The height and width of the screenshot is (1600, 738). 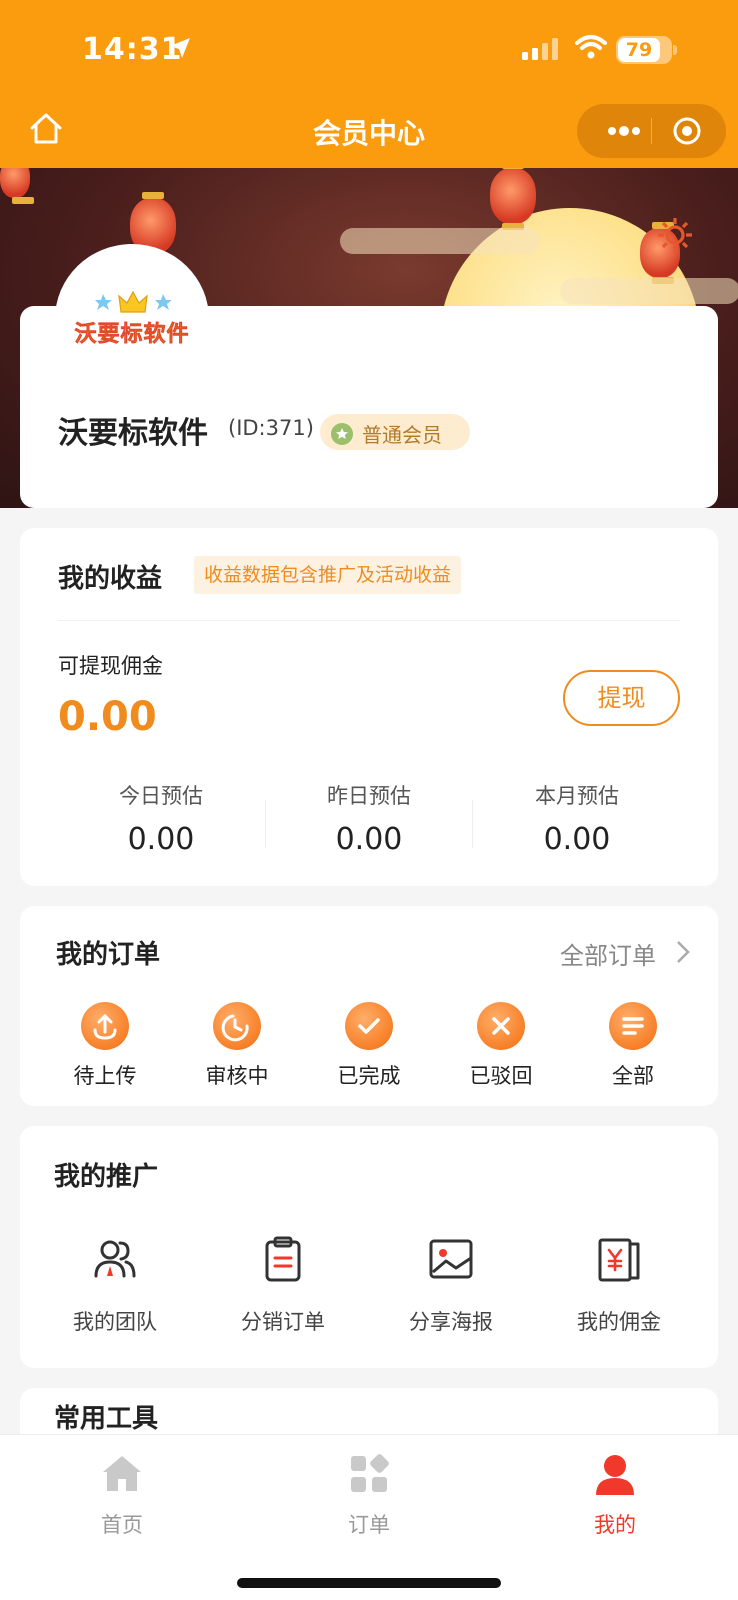 I want to click on home-indicator, so click(x=369, y=1583).